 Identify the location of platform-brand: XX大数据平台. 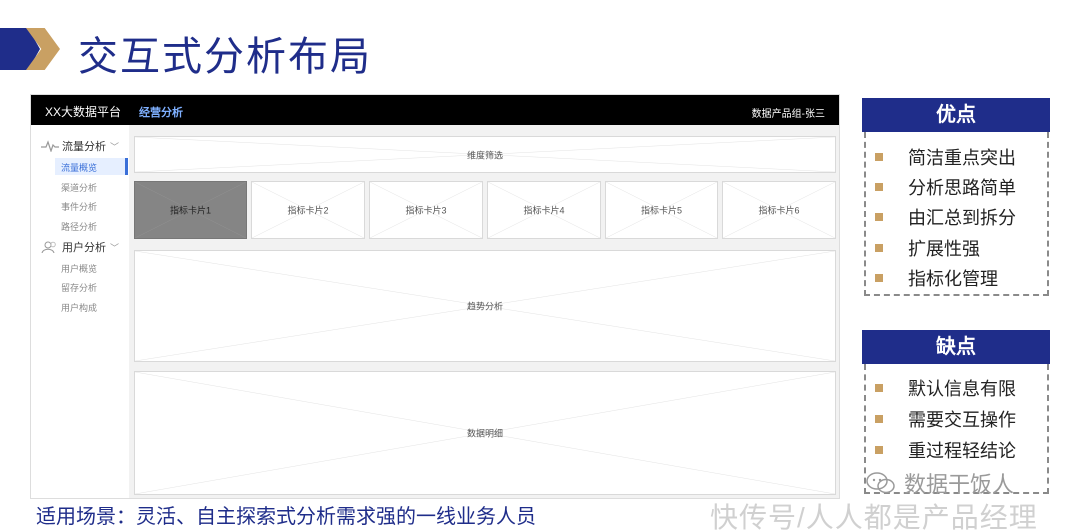
(83, 111).